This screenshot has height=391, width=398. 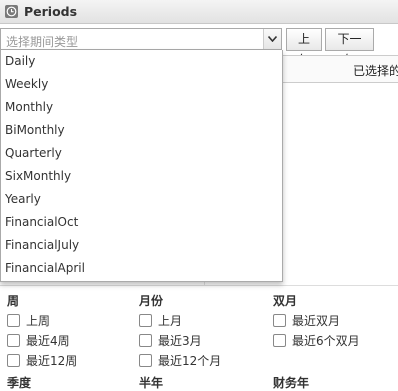 I want to click on checkbox-last-12-weeks: 最近12周, so click(x=42, y=360).